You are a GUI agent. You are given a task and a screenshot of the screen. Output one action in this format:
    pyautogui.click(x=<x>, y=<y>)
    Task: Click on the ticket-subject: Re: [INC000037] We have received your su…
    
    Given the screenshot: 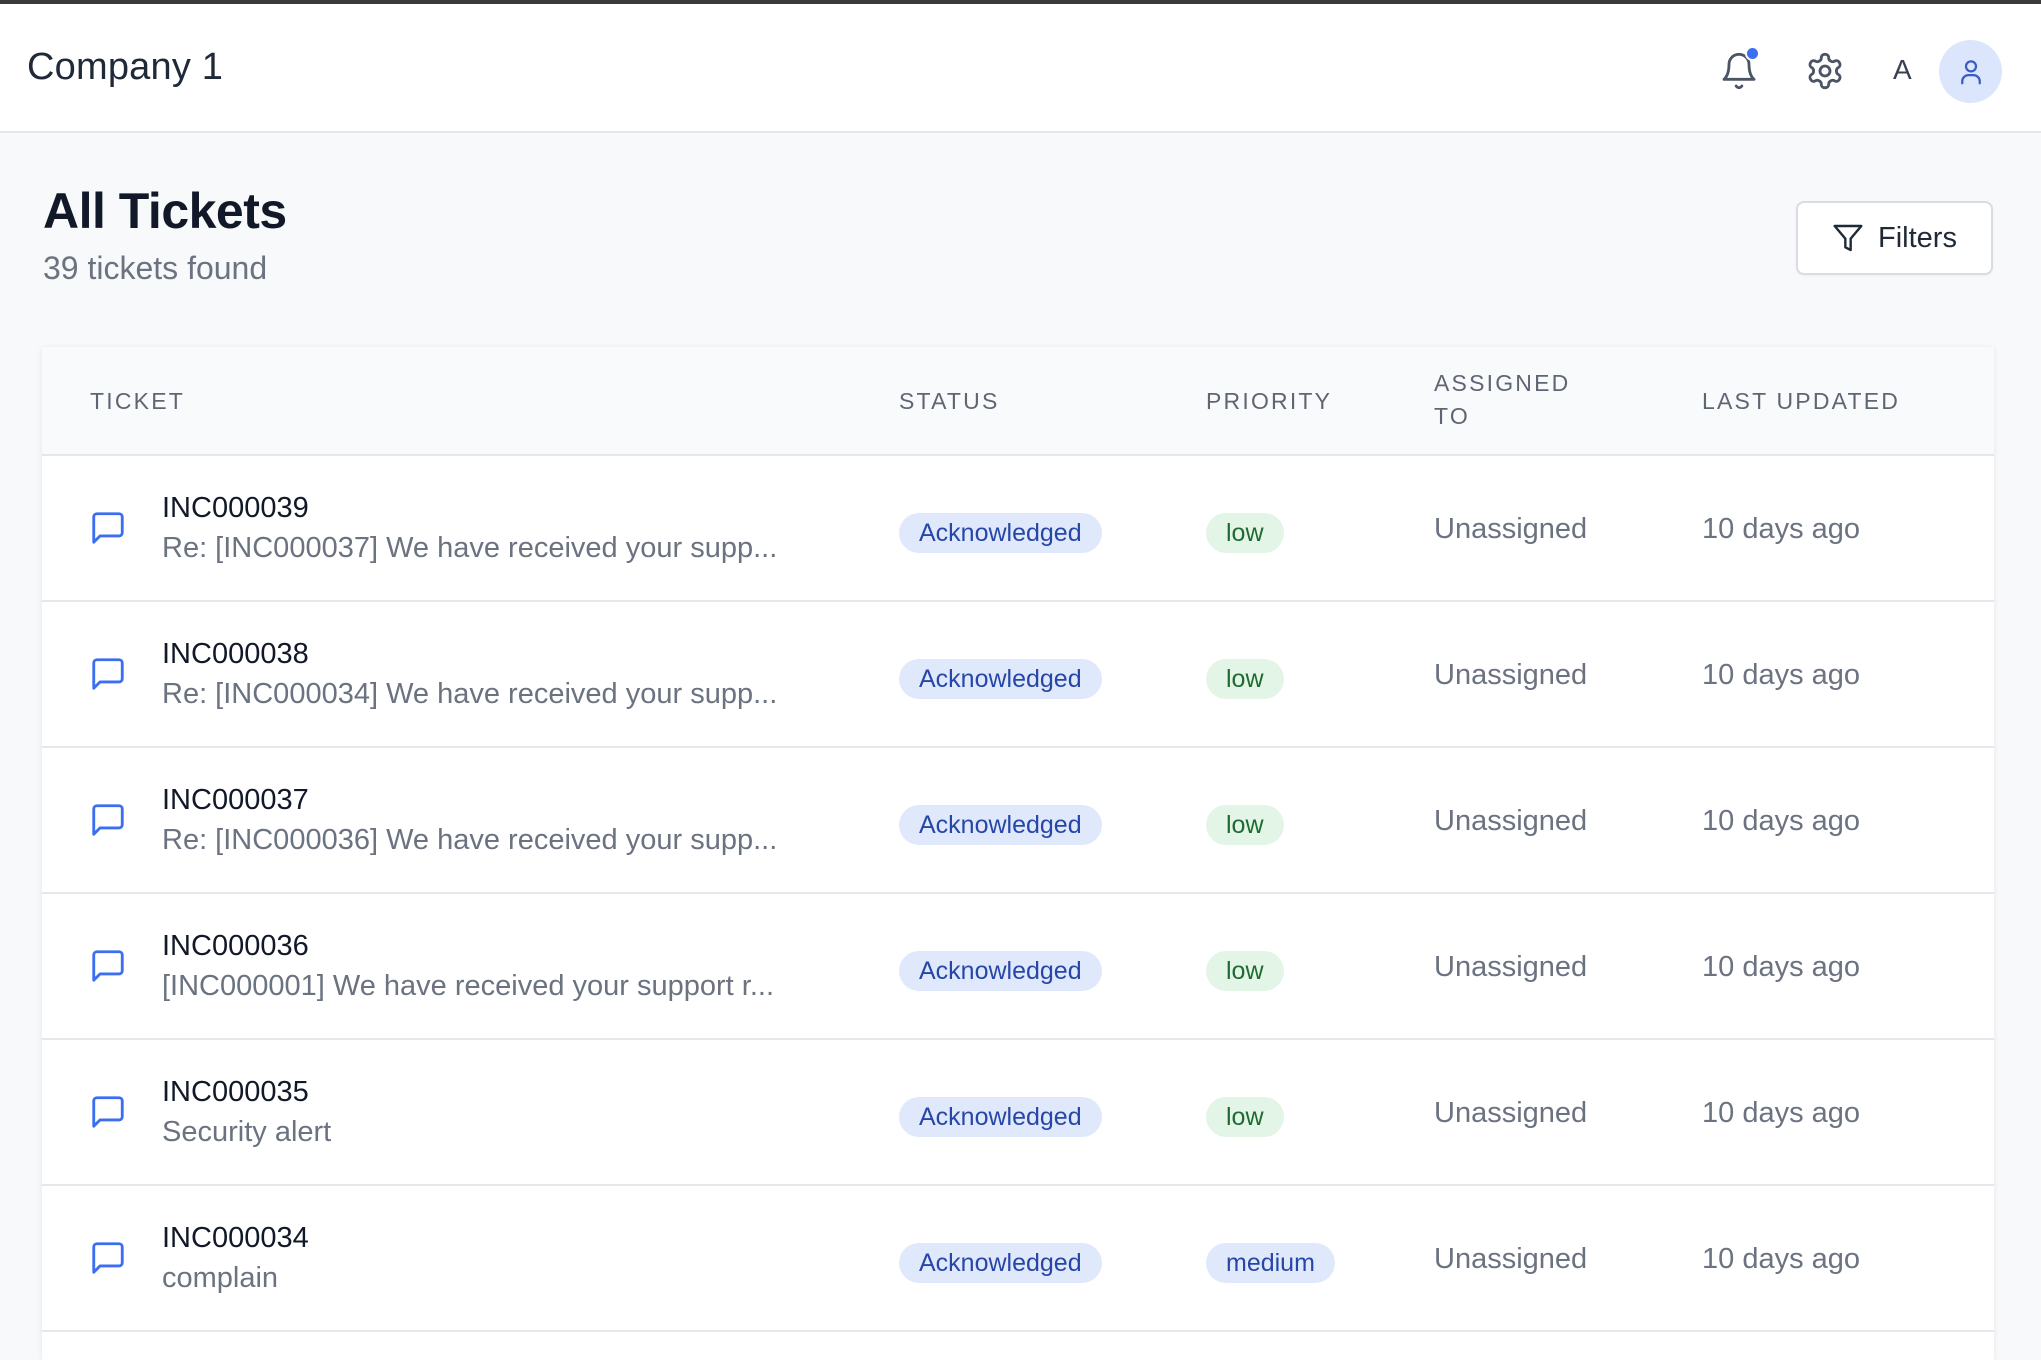 What is the action you would take?
    pyautogui.click(x=470, y=548)
    